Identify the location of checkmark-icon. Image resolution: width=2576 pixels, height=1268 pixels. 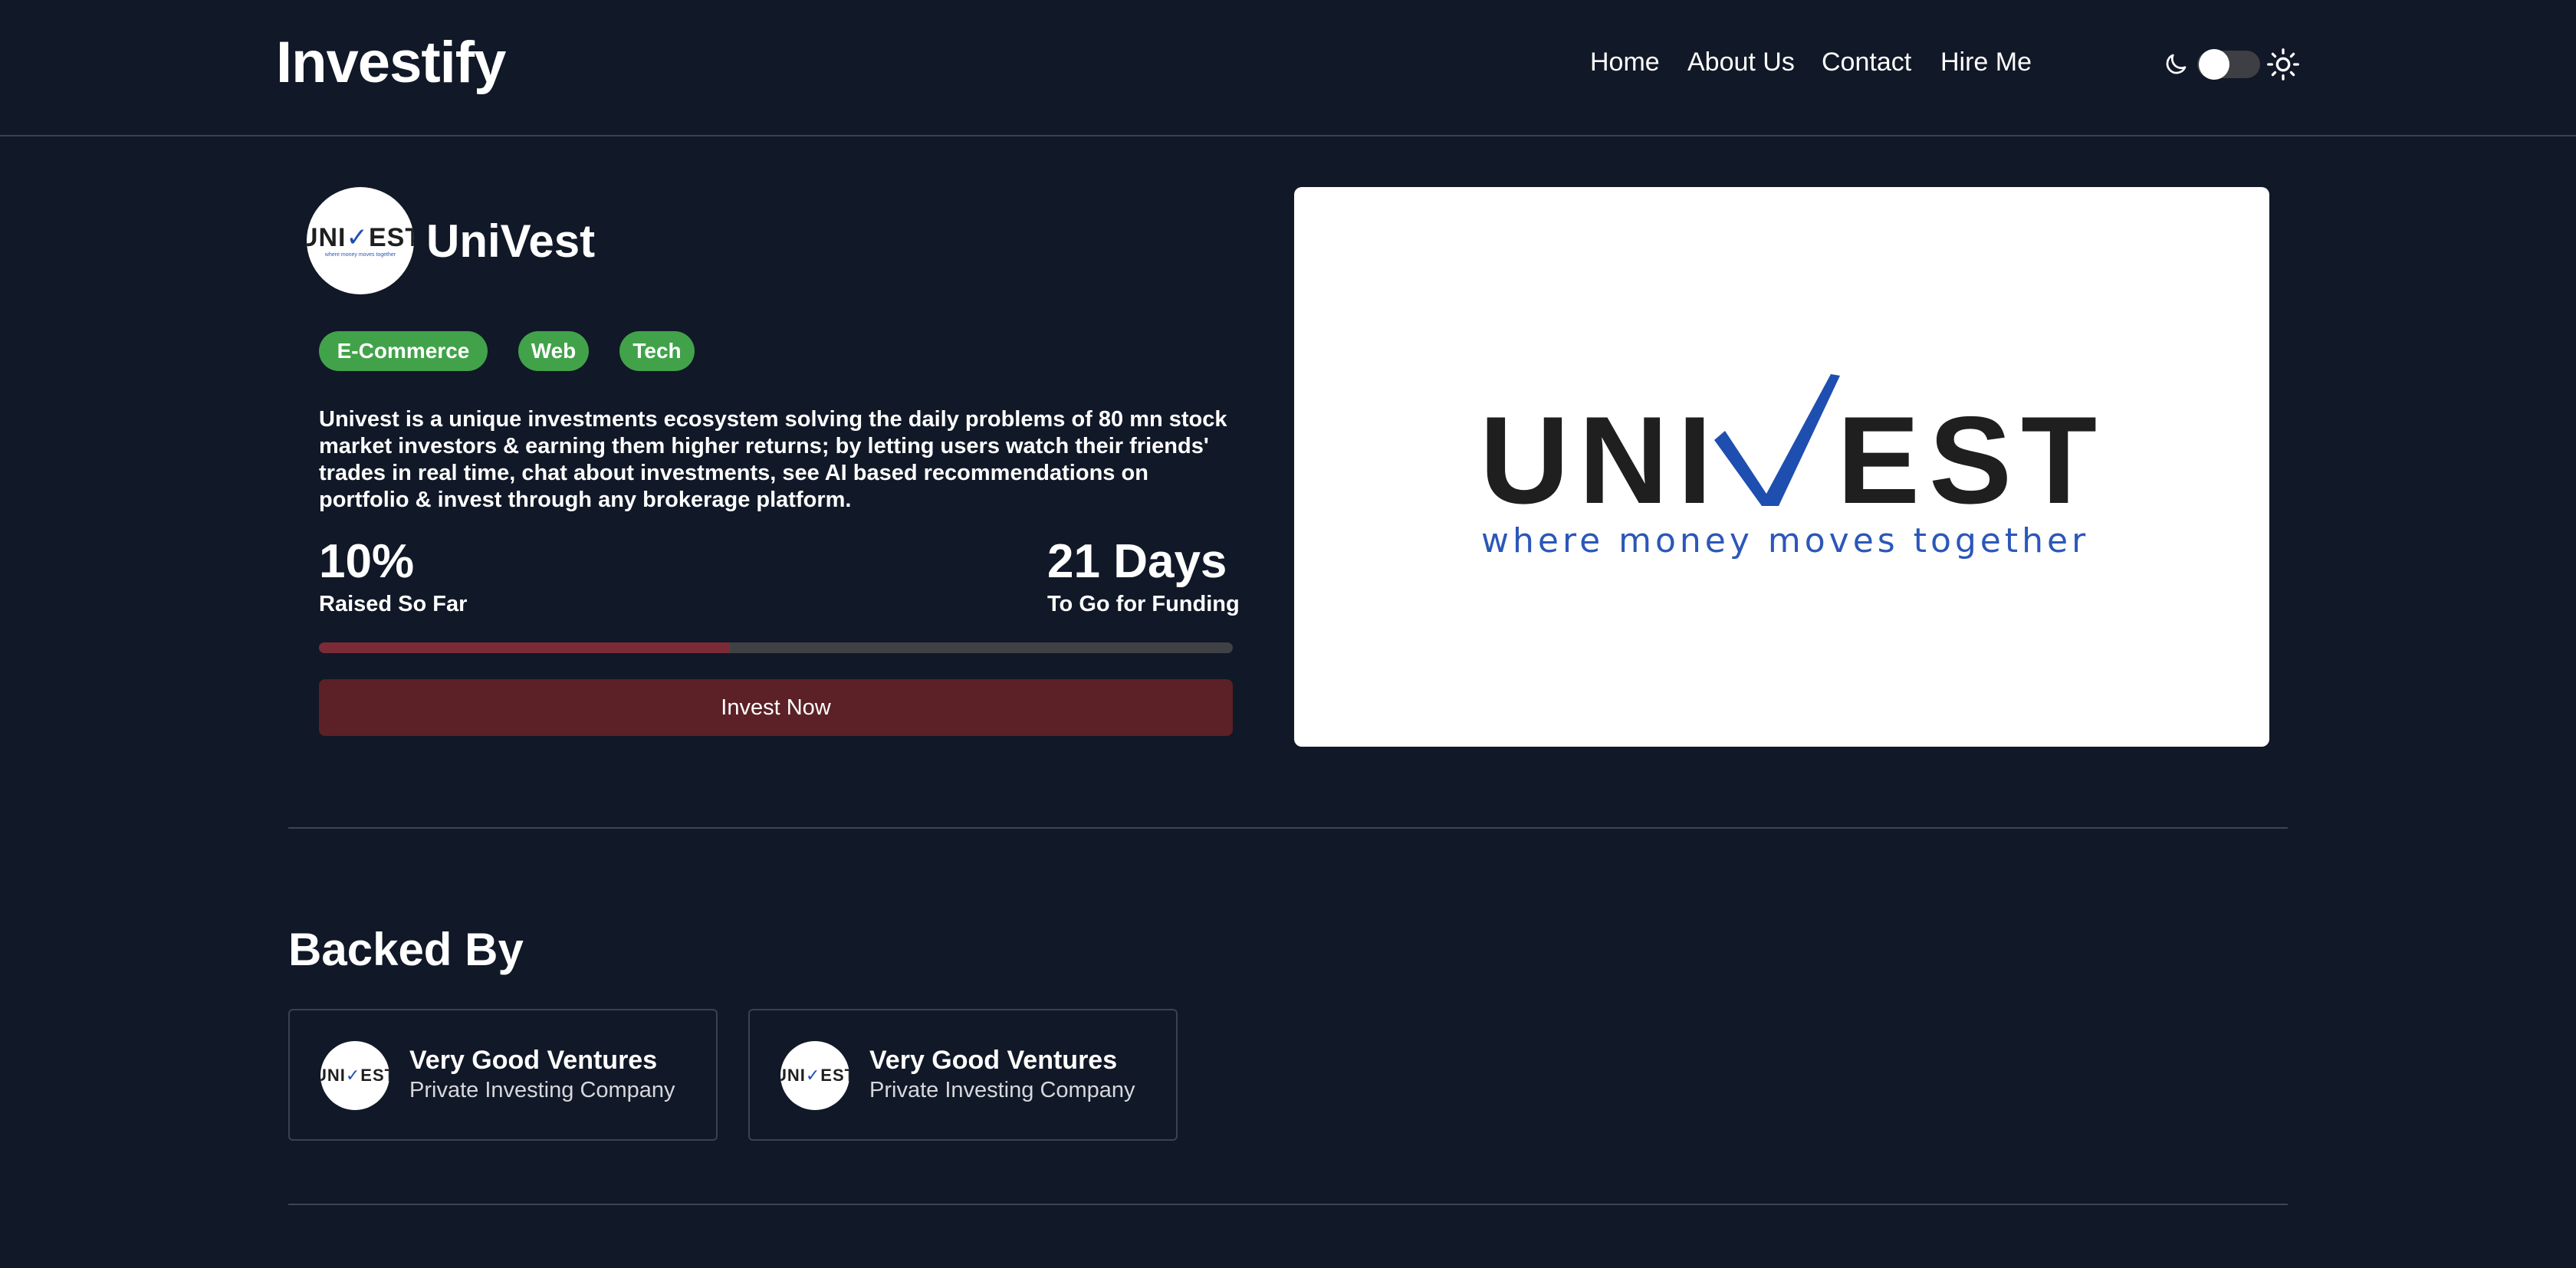
(1777, 440).